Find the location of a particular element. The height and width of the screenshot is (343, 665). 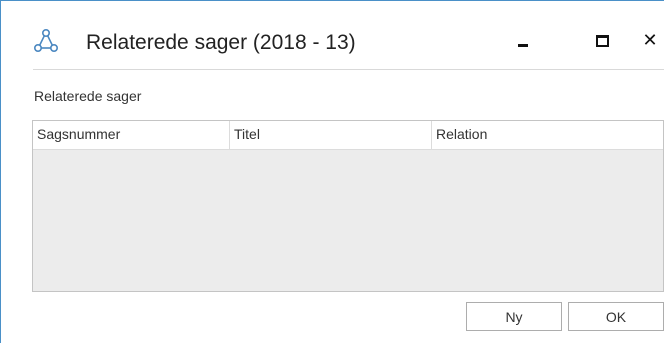

close-icon: ✕ is located at coordinates (650, 40).